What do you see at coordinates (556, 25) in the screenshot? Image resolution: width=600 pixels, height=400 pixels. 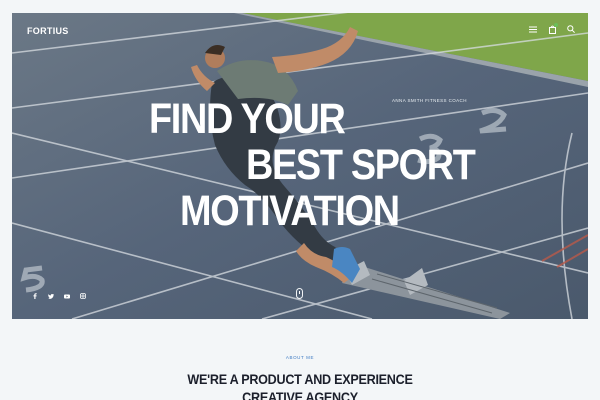 I see `cart-count-badge` at bounding box center [556, 25].